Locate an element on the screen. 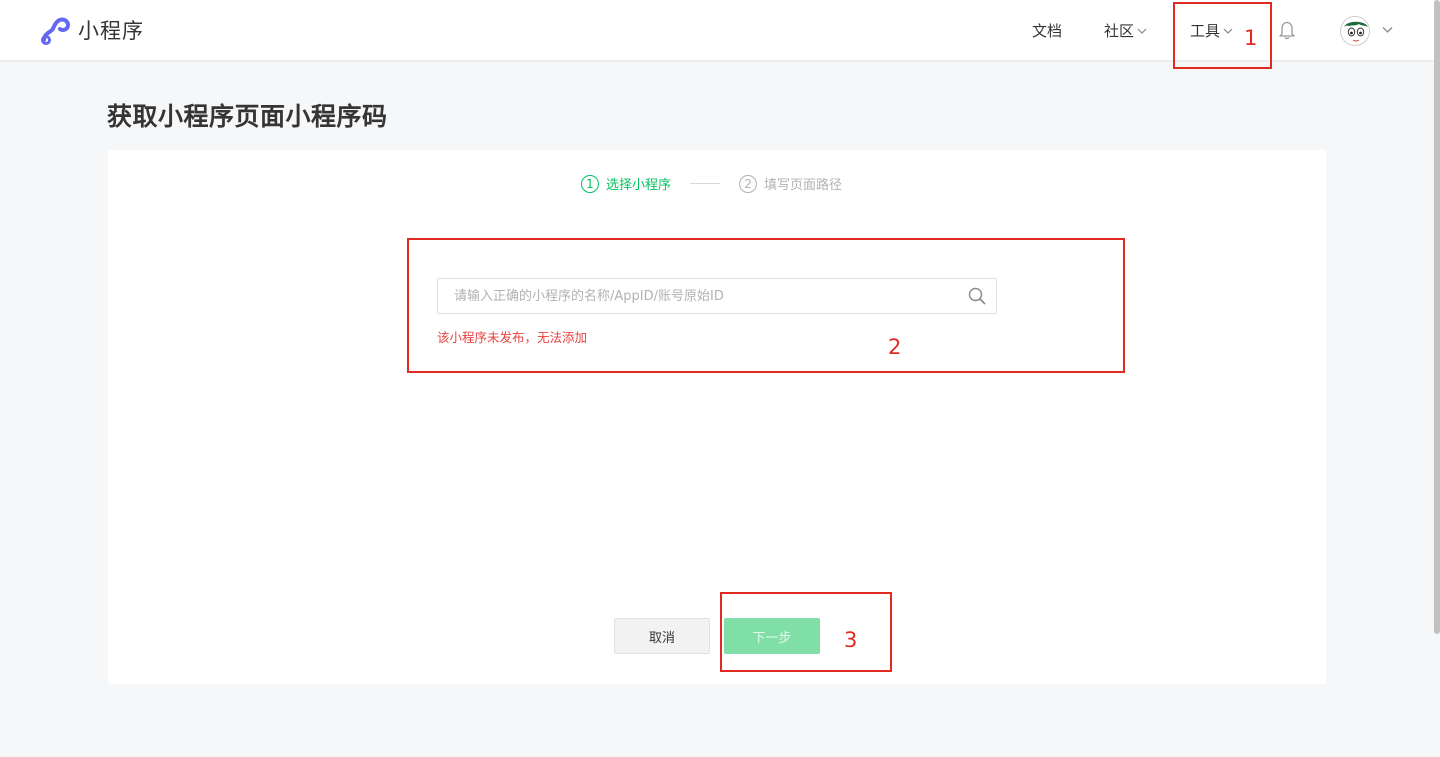 The image size is (1440, 757). miniprogram-logo-icon is located at coordinates (56, 31).